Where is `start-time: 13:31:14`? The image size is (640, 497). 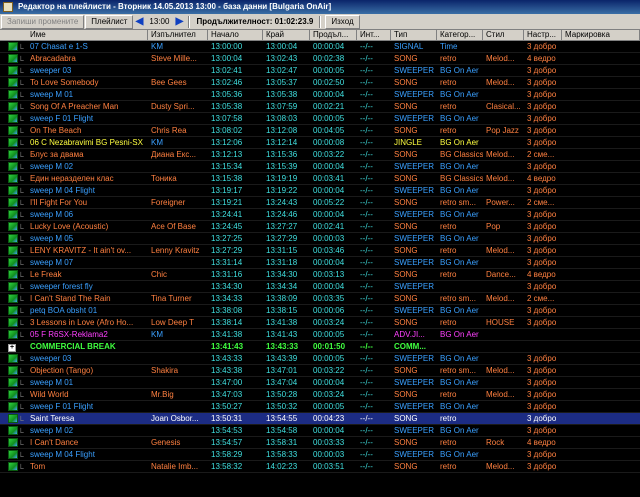
start-time: 13:31:14 is located at coordinates (227, 262).